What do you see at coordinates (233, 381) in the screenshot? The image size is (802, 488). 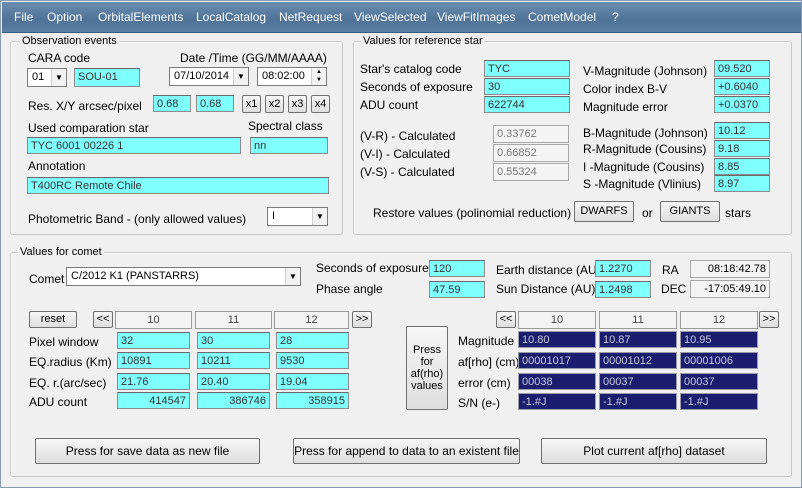 I see `eq-radius-arc-11: 20.40` at bounding box center [233, 381].